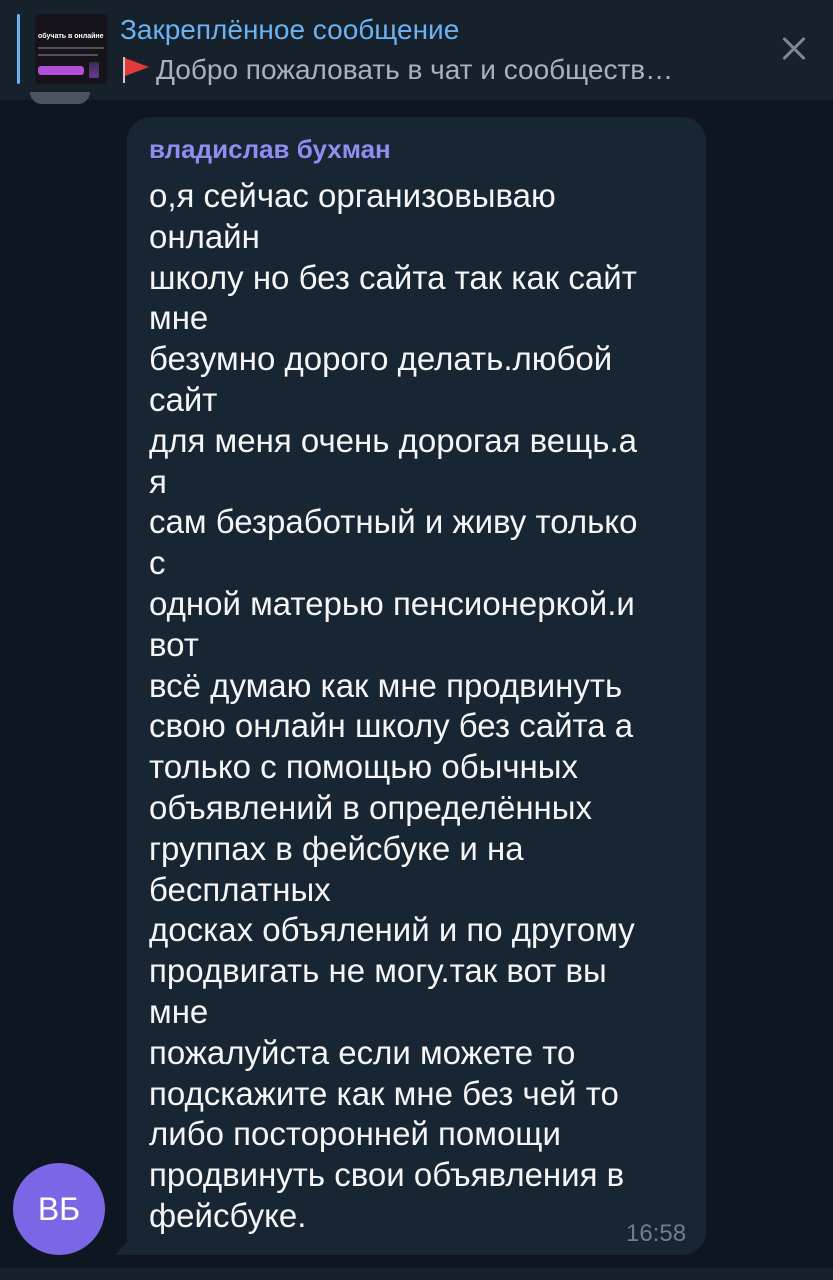 The height and width of the screenshot is (1280, 833). What do you see at coordinates (136, 69) in the screenshot?
I see `red-flag-icon` at bounding box center [136, 69].